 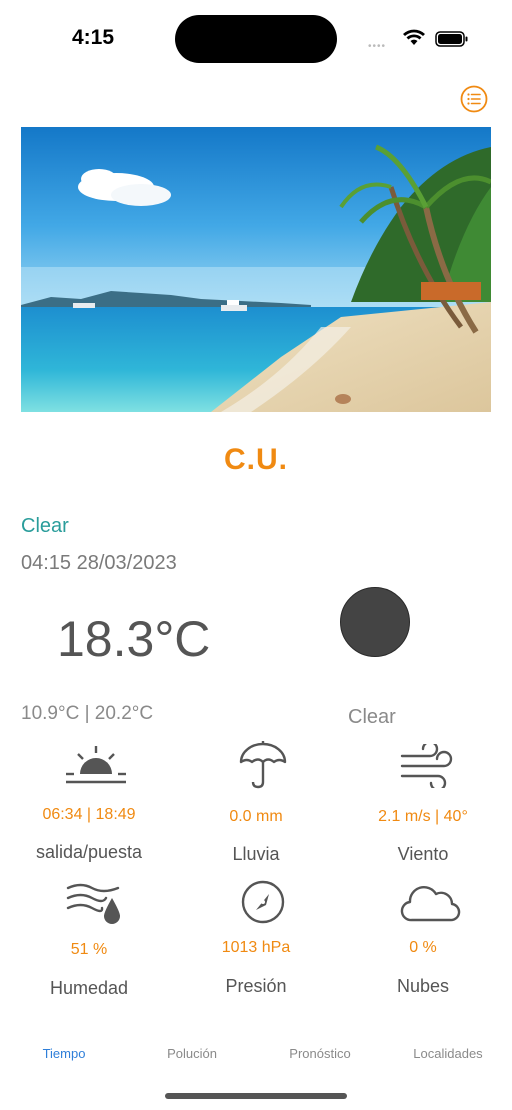 What do you see at coordinates (89, 852) in the screenshot?
I see `sun-times-label: salida/puesta` at bounding box center [89, 852].